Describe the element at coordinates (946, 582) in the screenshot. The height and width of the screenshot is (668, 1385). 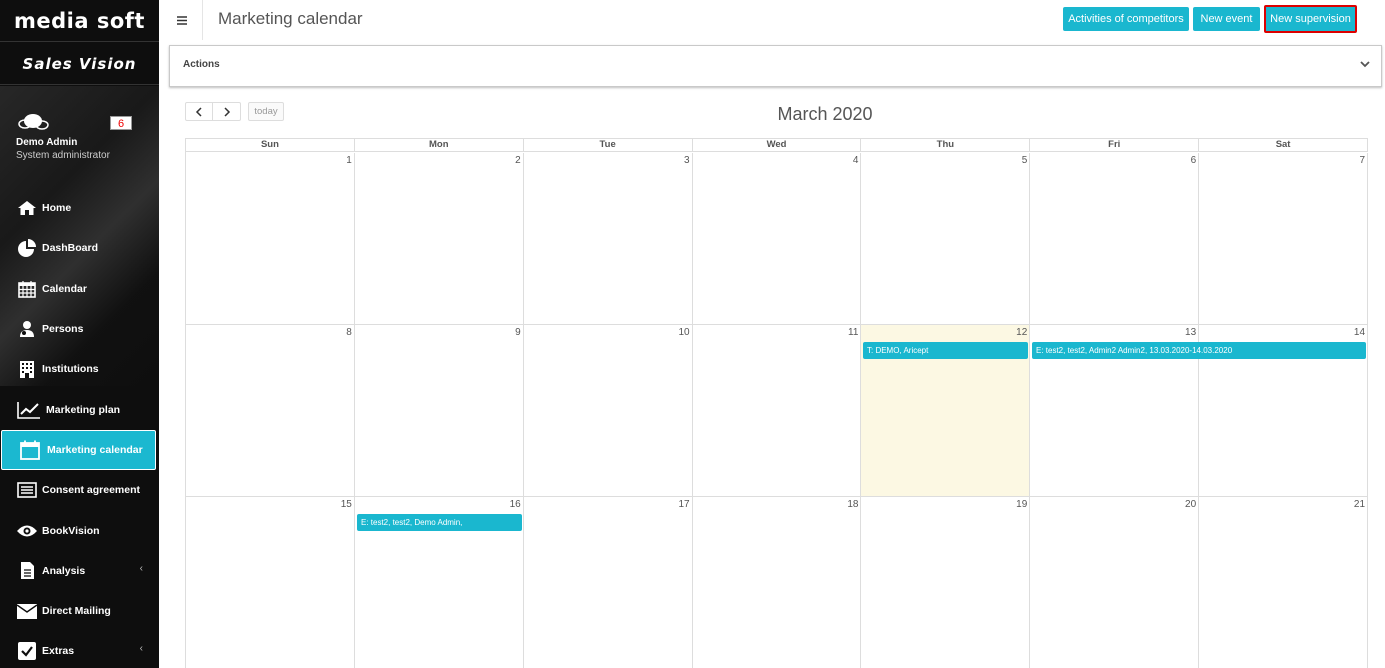
I see `calendar-day: 19` at that location.